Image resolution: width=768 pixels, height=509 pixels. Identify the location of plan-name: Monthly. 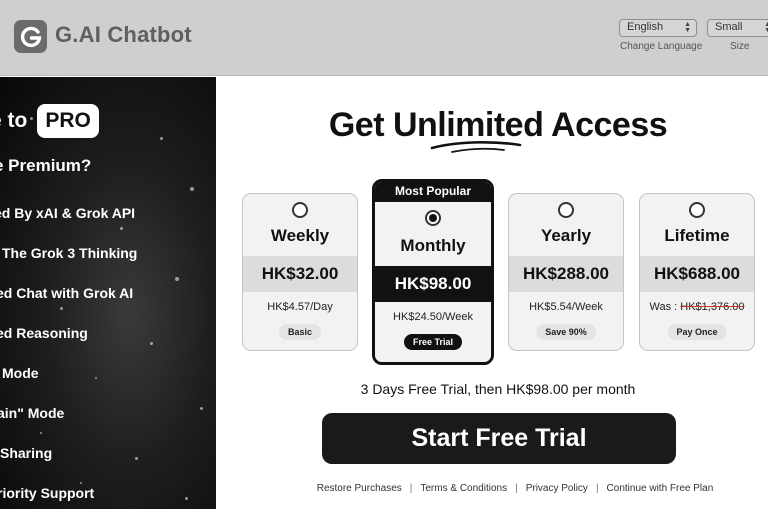
(433, 245).